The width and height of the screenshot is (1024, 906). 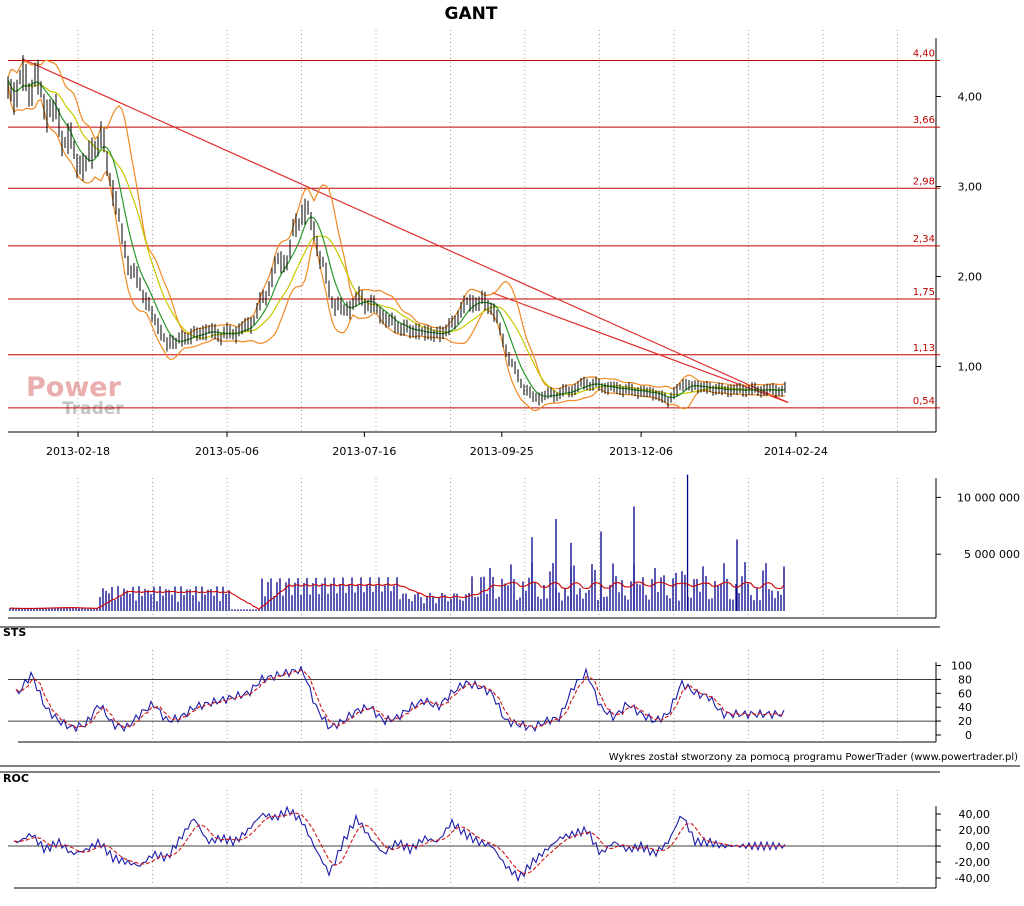 I want to click on level-label: 3,66, so click(x=924, y=120).